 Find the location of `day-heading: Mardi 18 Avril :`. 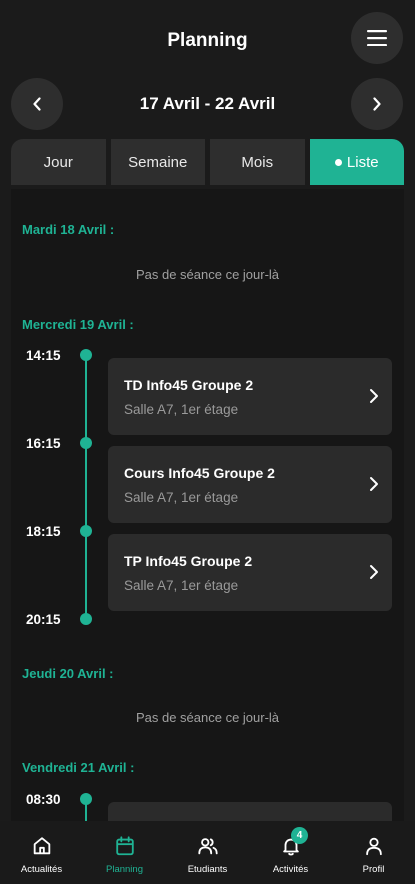

day-heading: Mardi 18 Avril : is located at coordinates (68, 229).